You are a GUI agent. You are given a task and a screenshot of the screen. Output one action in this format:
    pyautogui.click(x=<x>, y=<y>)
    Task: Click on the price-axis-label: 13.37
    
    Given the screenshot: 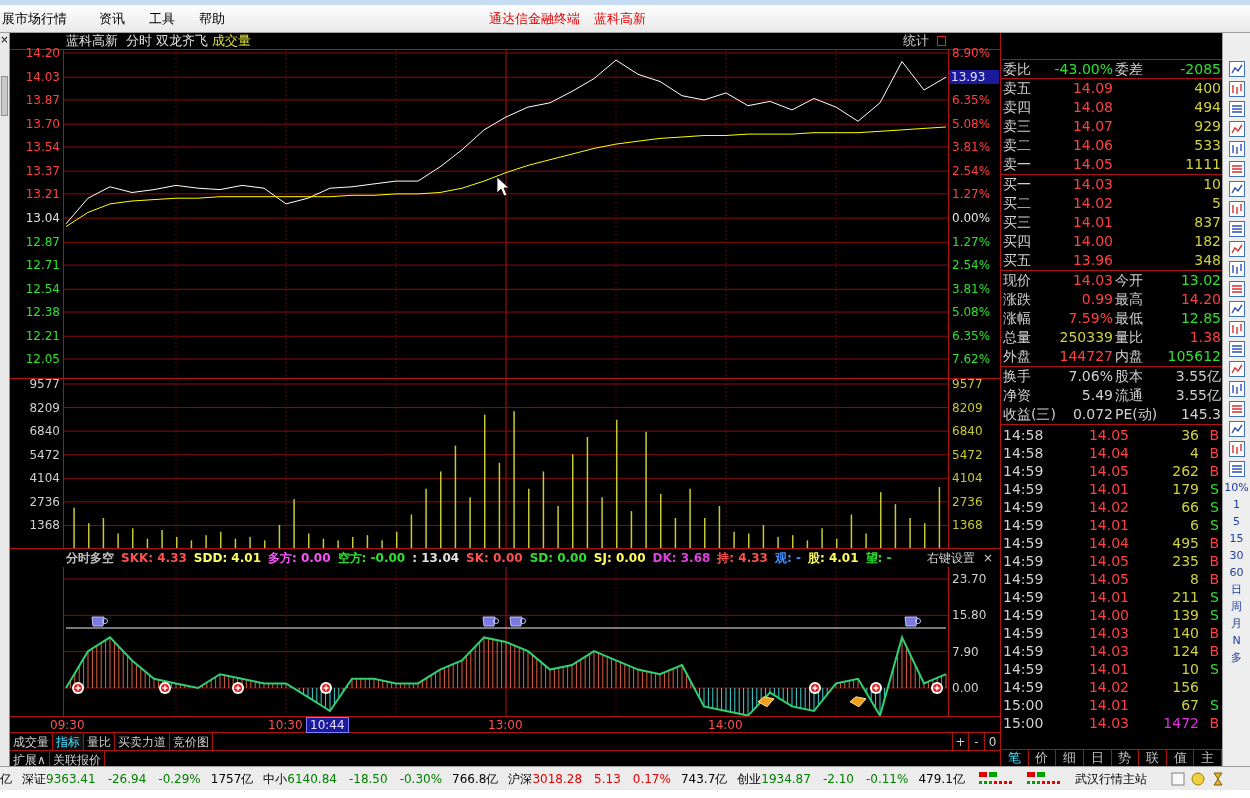 What is the action you would take?
    pyautogui.click(x=42, y=171)
    